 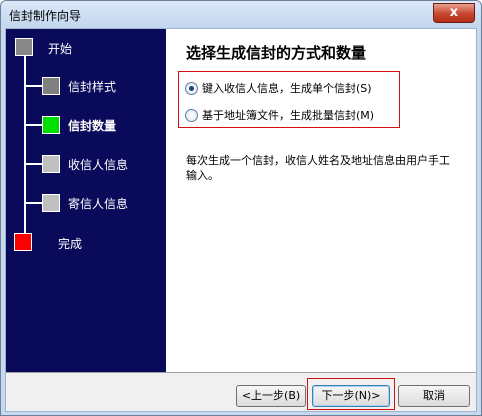 What do you see at coordinates (287, 88) in the screenshot?
I see `option-single-envelope-label: 键入收信人信息，生成单个信封(S)` at bounding box center [287, 88].